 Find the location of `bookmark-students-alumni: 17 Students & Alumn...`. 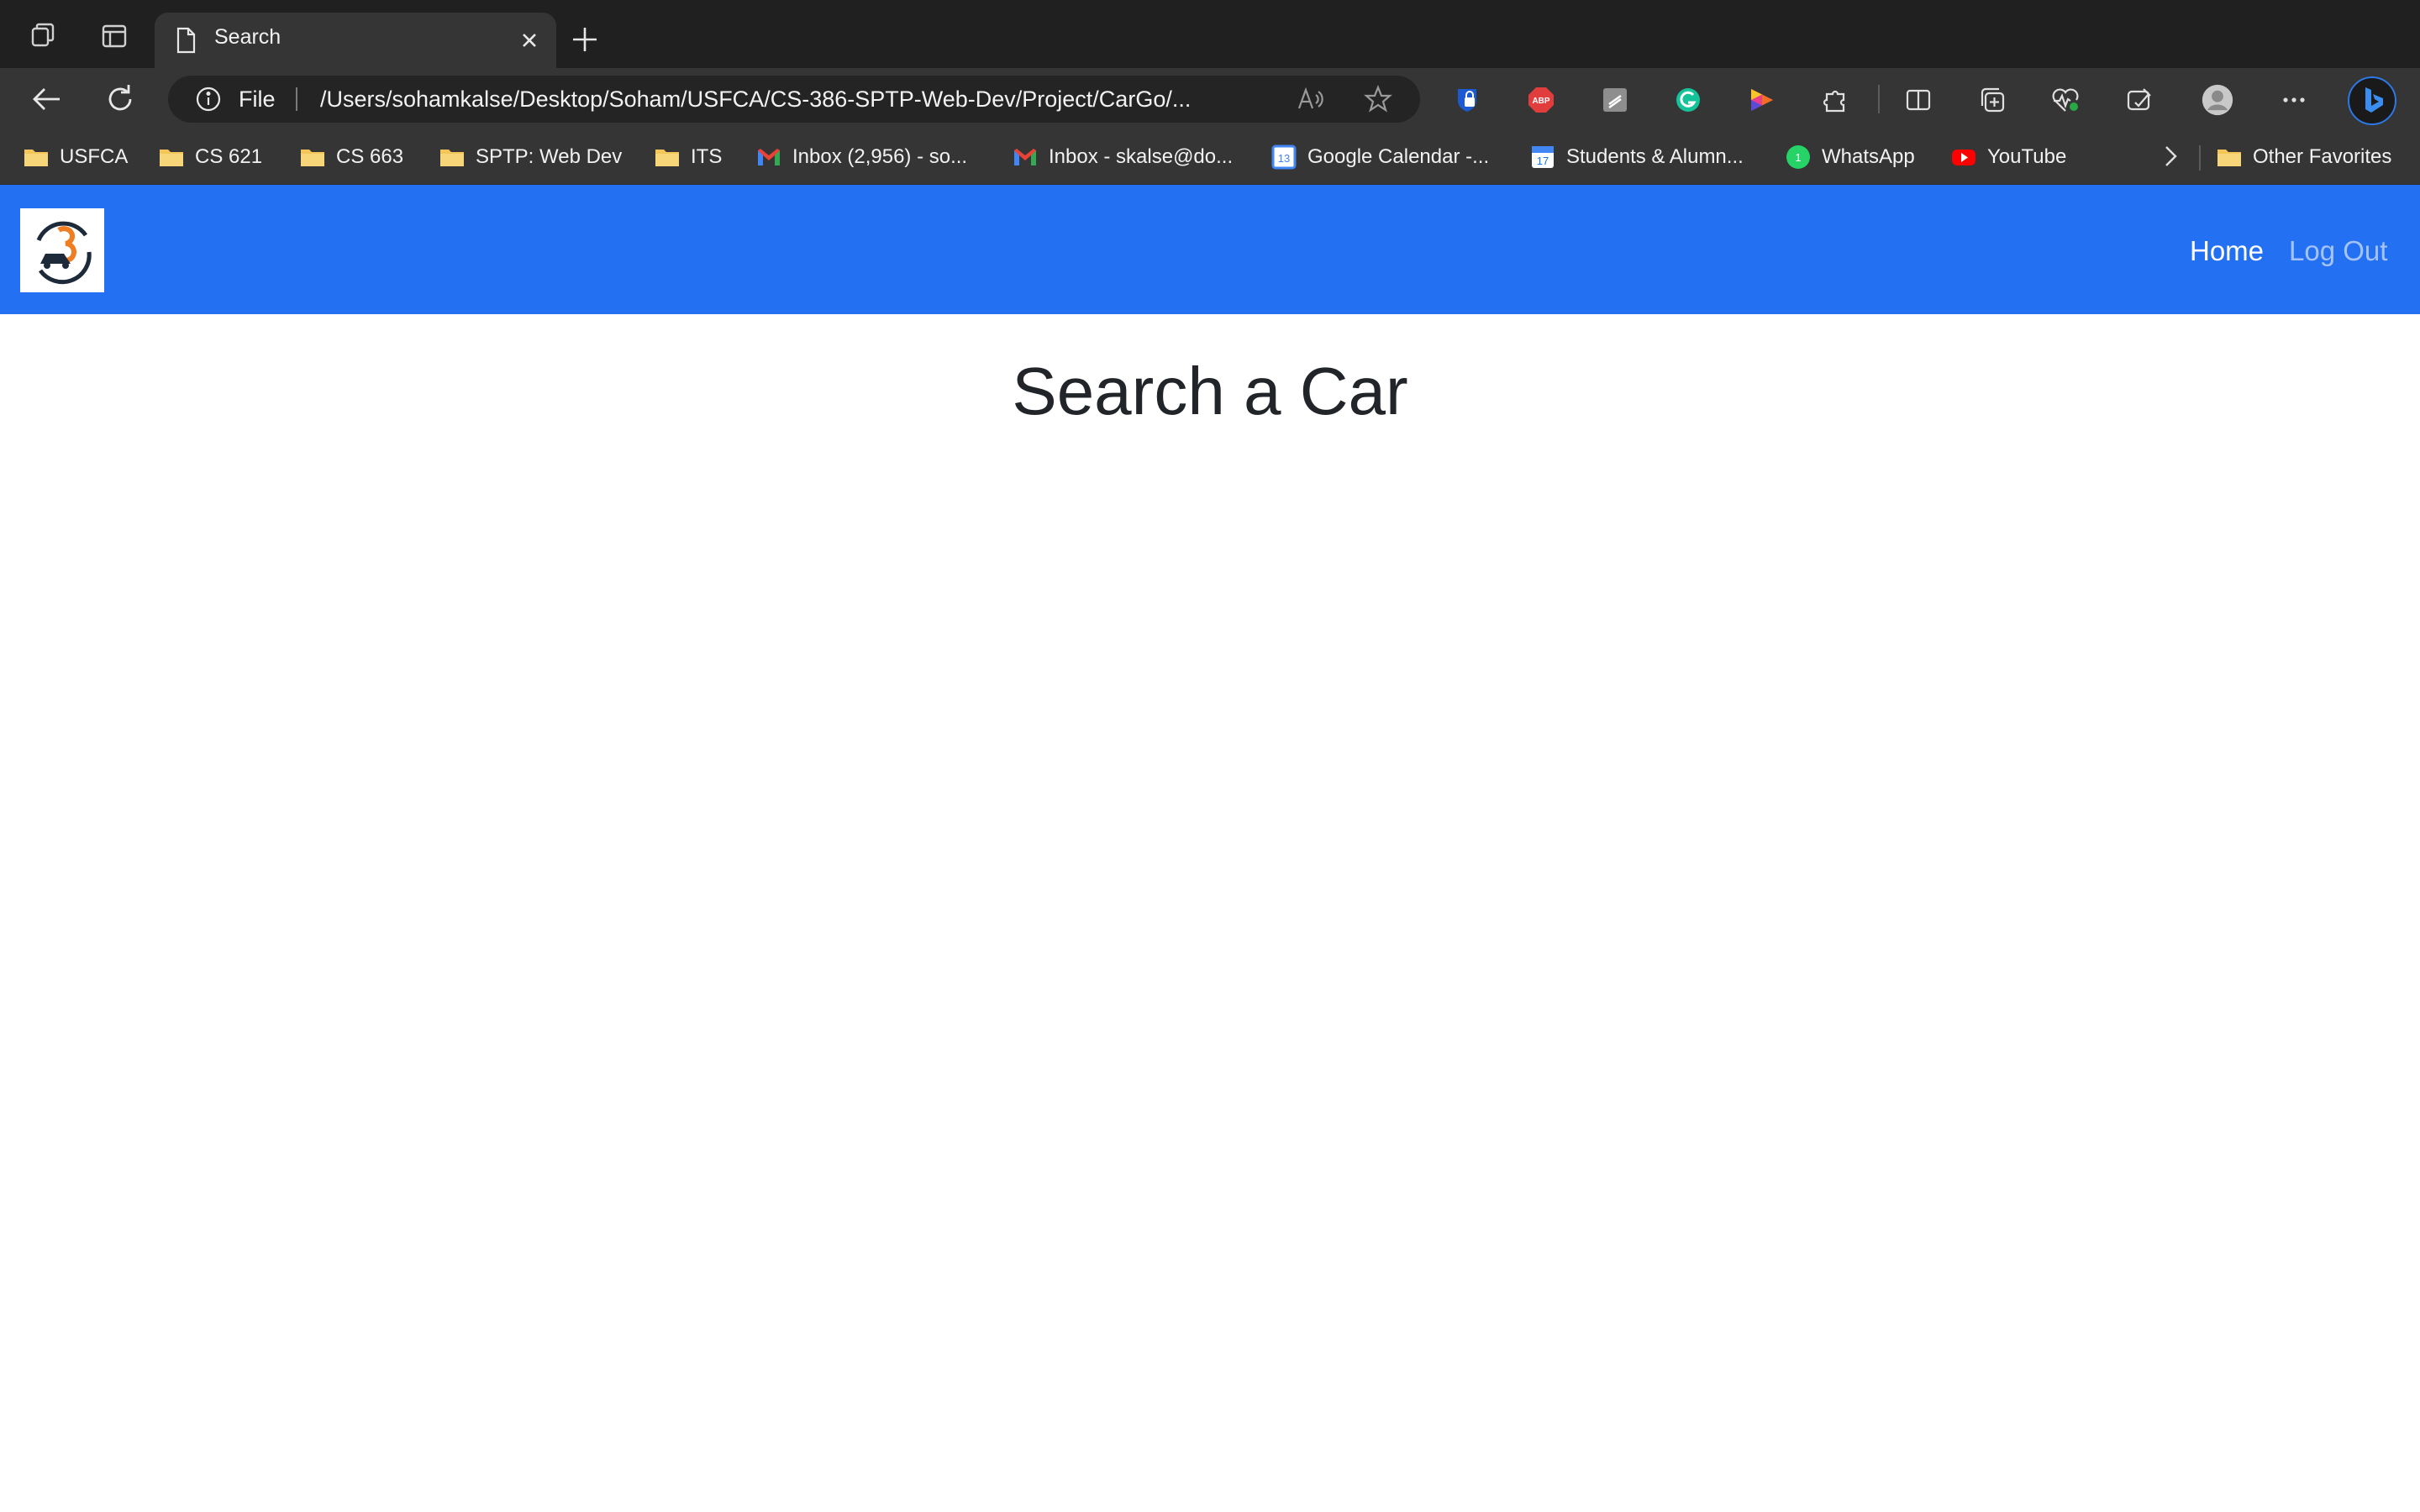

bookmark-students-alumni: 17 Students & Alumn... is located at coordinates (1636, 157).